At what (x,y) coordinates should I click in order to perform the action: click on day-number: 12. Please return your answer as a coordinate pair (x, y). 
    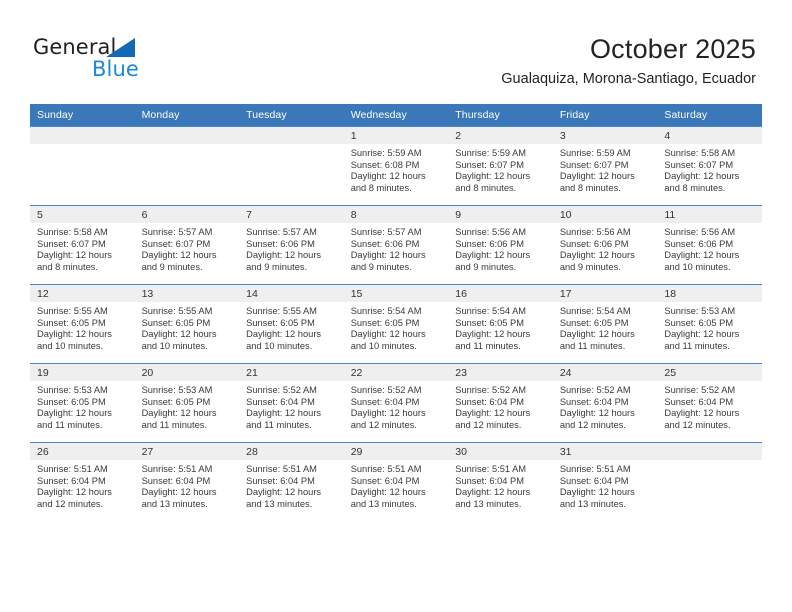
    Looking at the image, I should click on (82, 293).